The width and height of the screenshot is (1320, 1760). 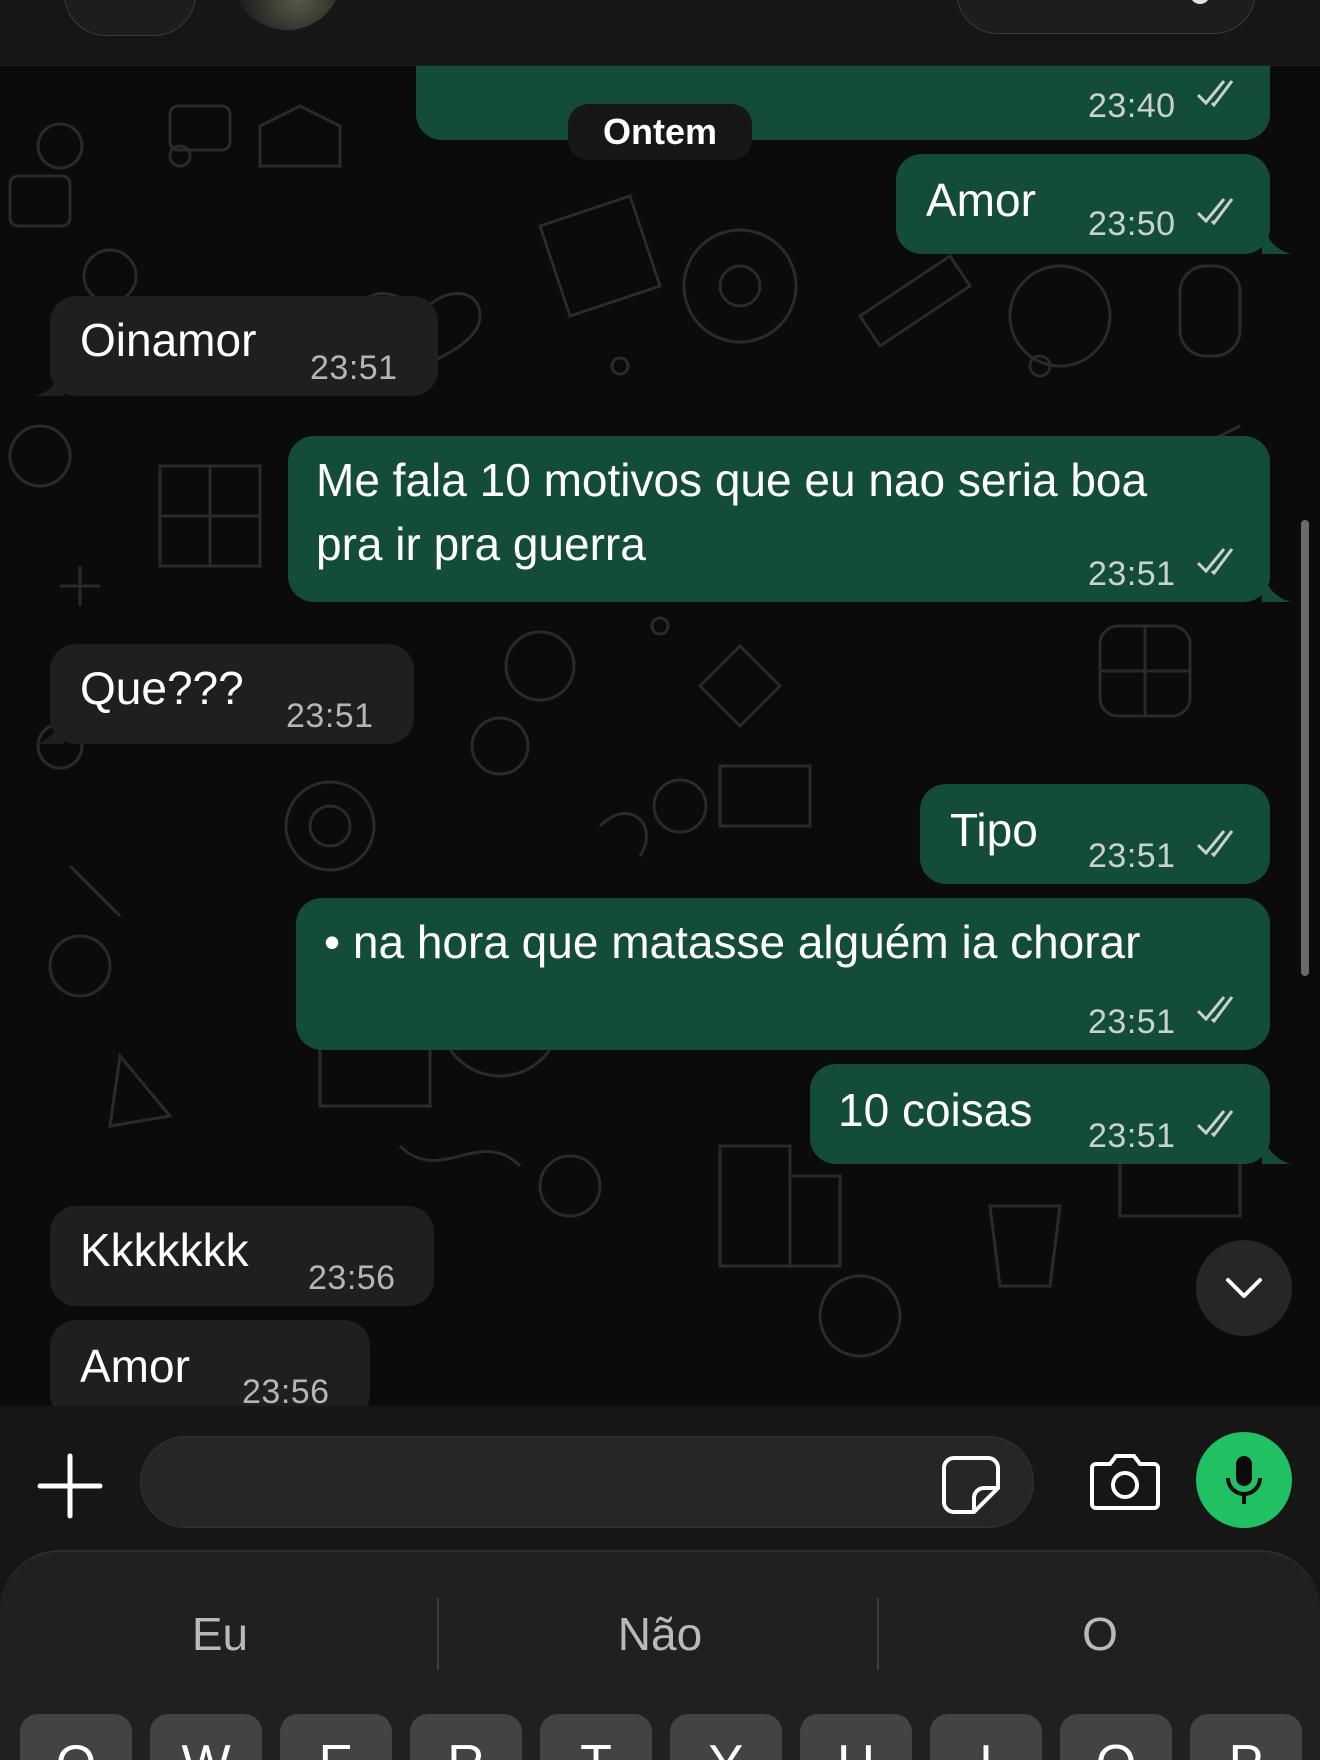 What do you see at coordinates (1040, 1114) in the screenshot?
I see `message-bubble-outgoing: 10 coisas 23:51` at bounding box center [1040, 1114].